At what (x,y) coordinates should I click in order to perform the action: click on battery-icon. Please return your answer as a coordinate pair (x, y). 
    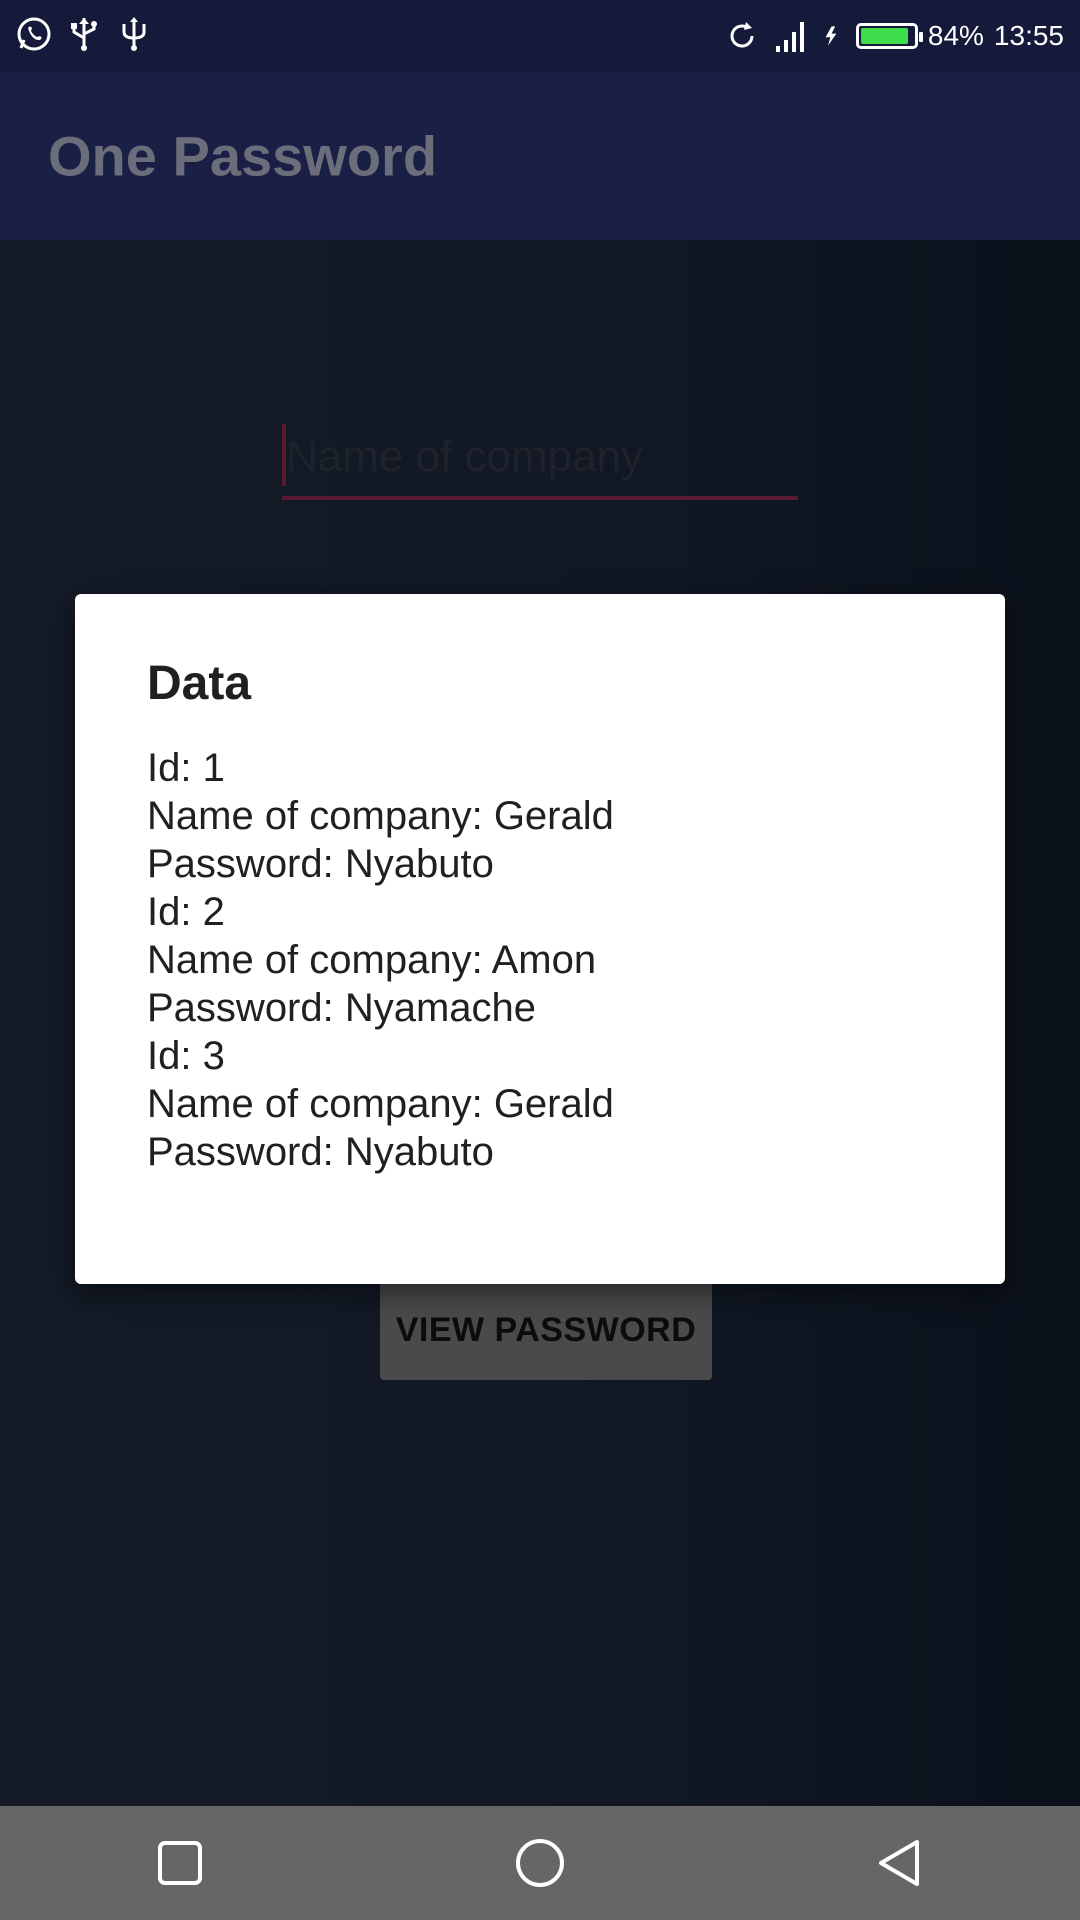
    Looking at the image, I should click on (889, 36).